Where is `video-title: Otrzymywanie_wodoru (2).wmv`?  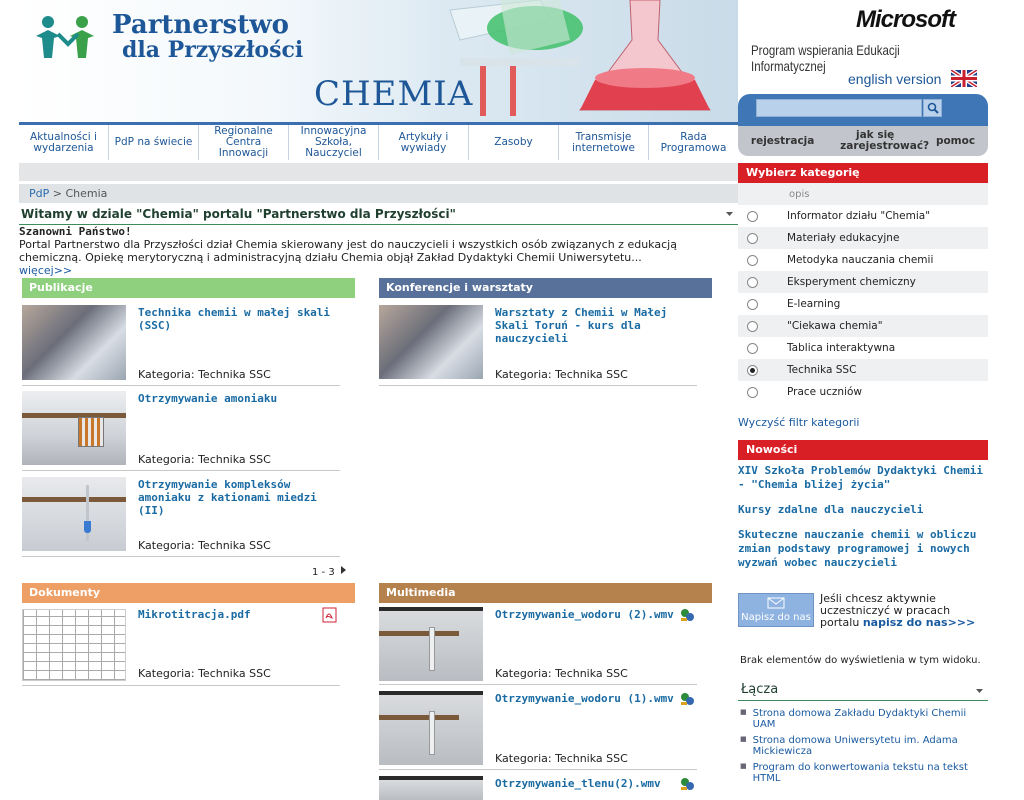 video-title: Otrzymywanie_wodoru (2).wmv is located at coordinates (585, 614).